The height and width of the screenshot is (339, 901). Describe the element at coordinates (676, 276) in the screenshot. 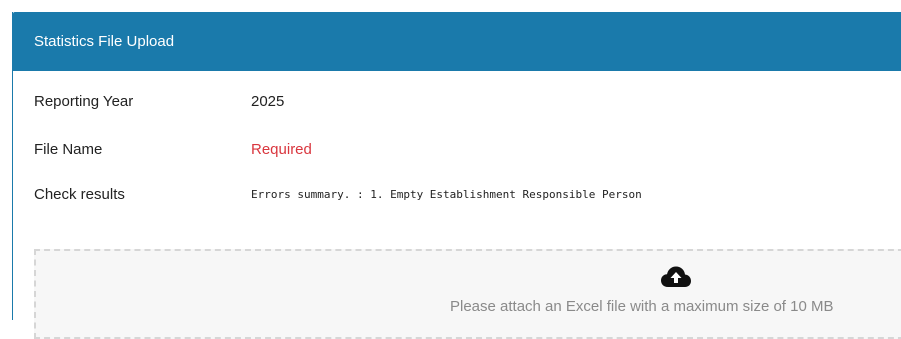

I see `cloud-upload-icon` at that location.